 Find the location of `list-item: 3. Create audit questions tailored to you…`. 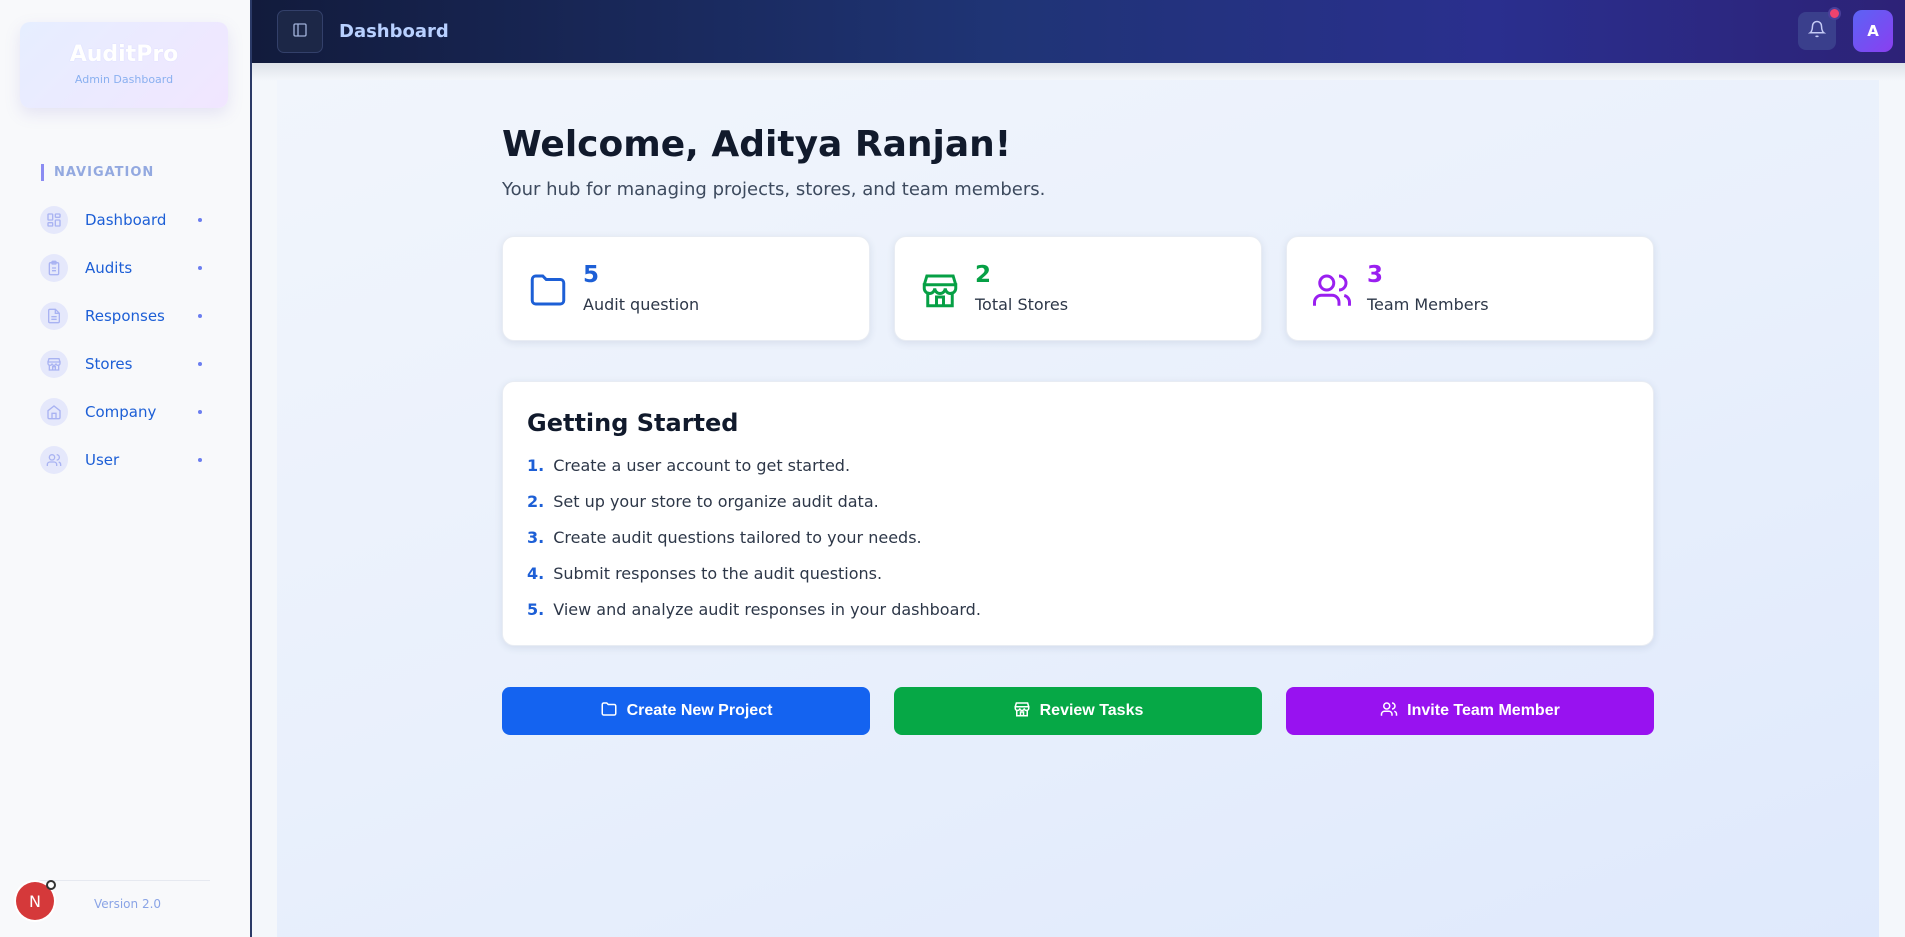

list-item: 3. Create audit questions tailored to you… is located at coordinates (724, 537).